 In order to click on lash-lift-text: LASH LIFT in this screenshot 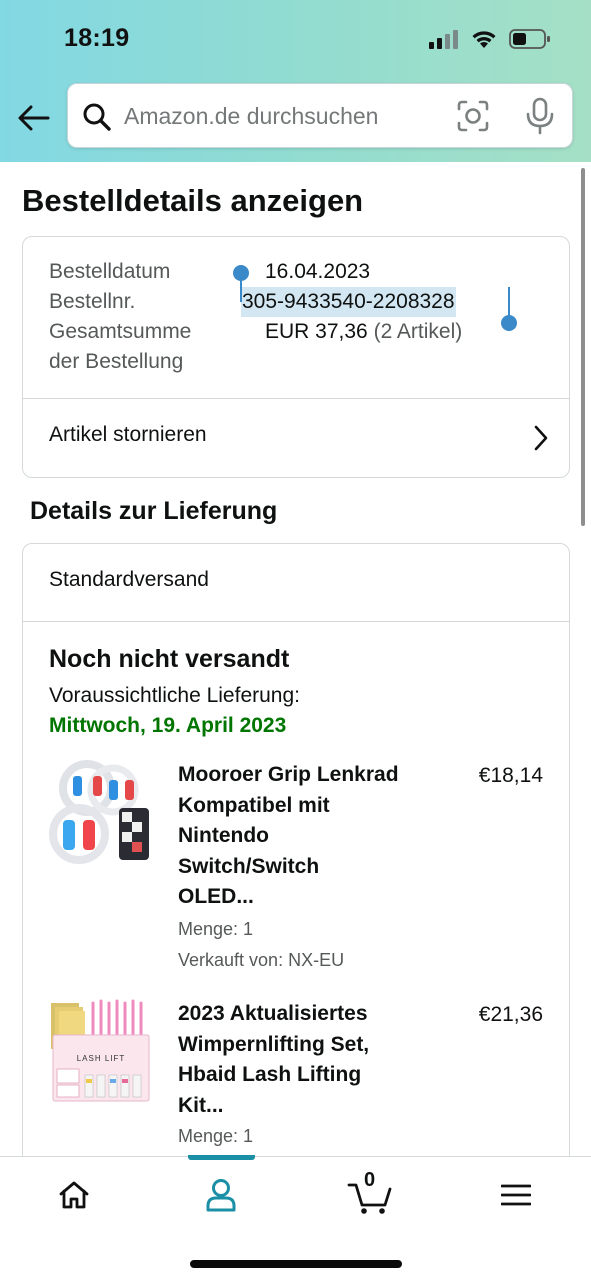, I will do `click(101, 1058)`.